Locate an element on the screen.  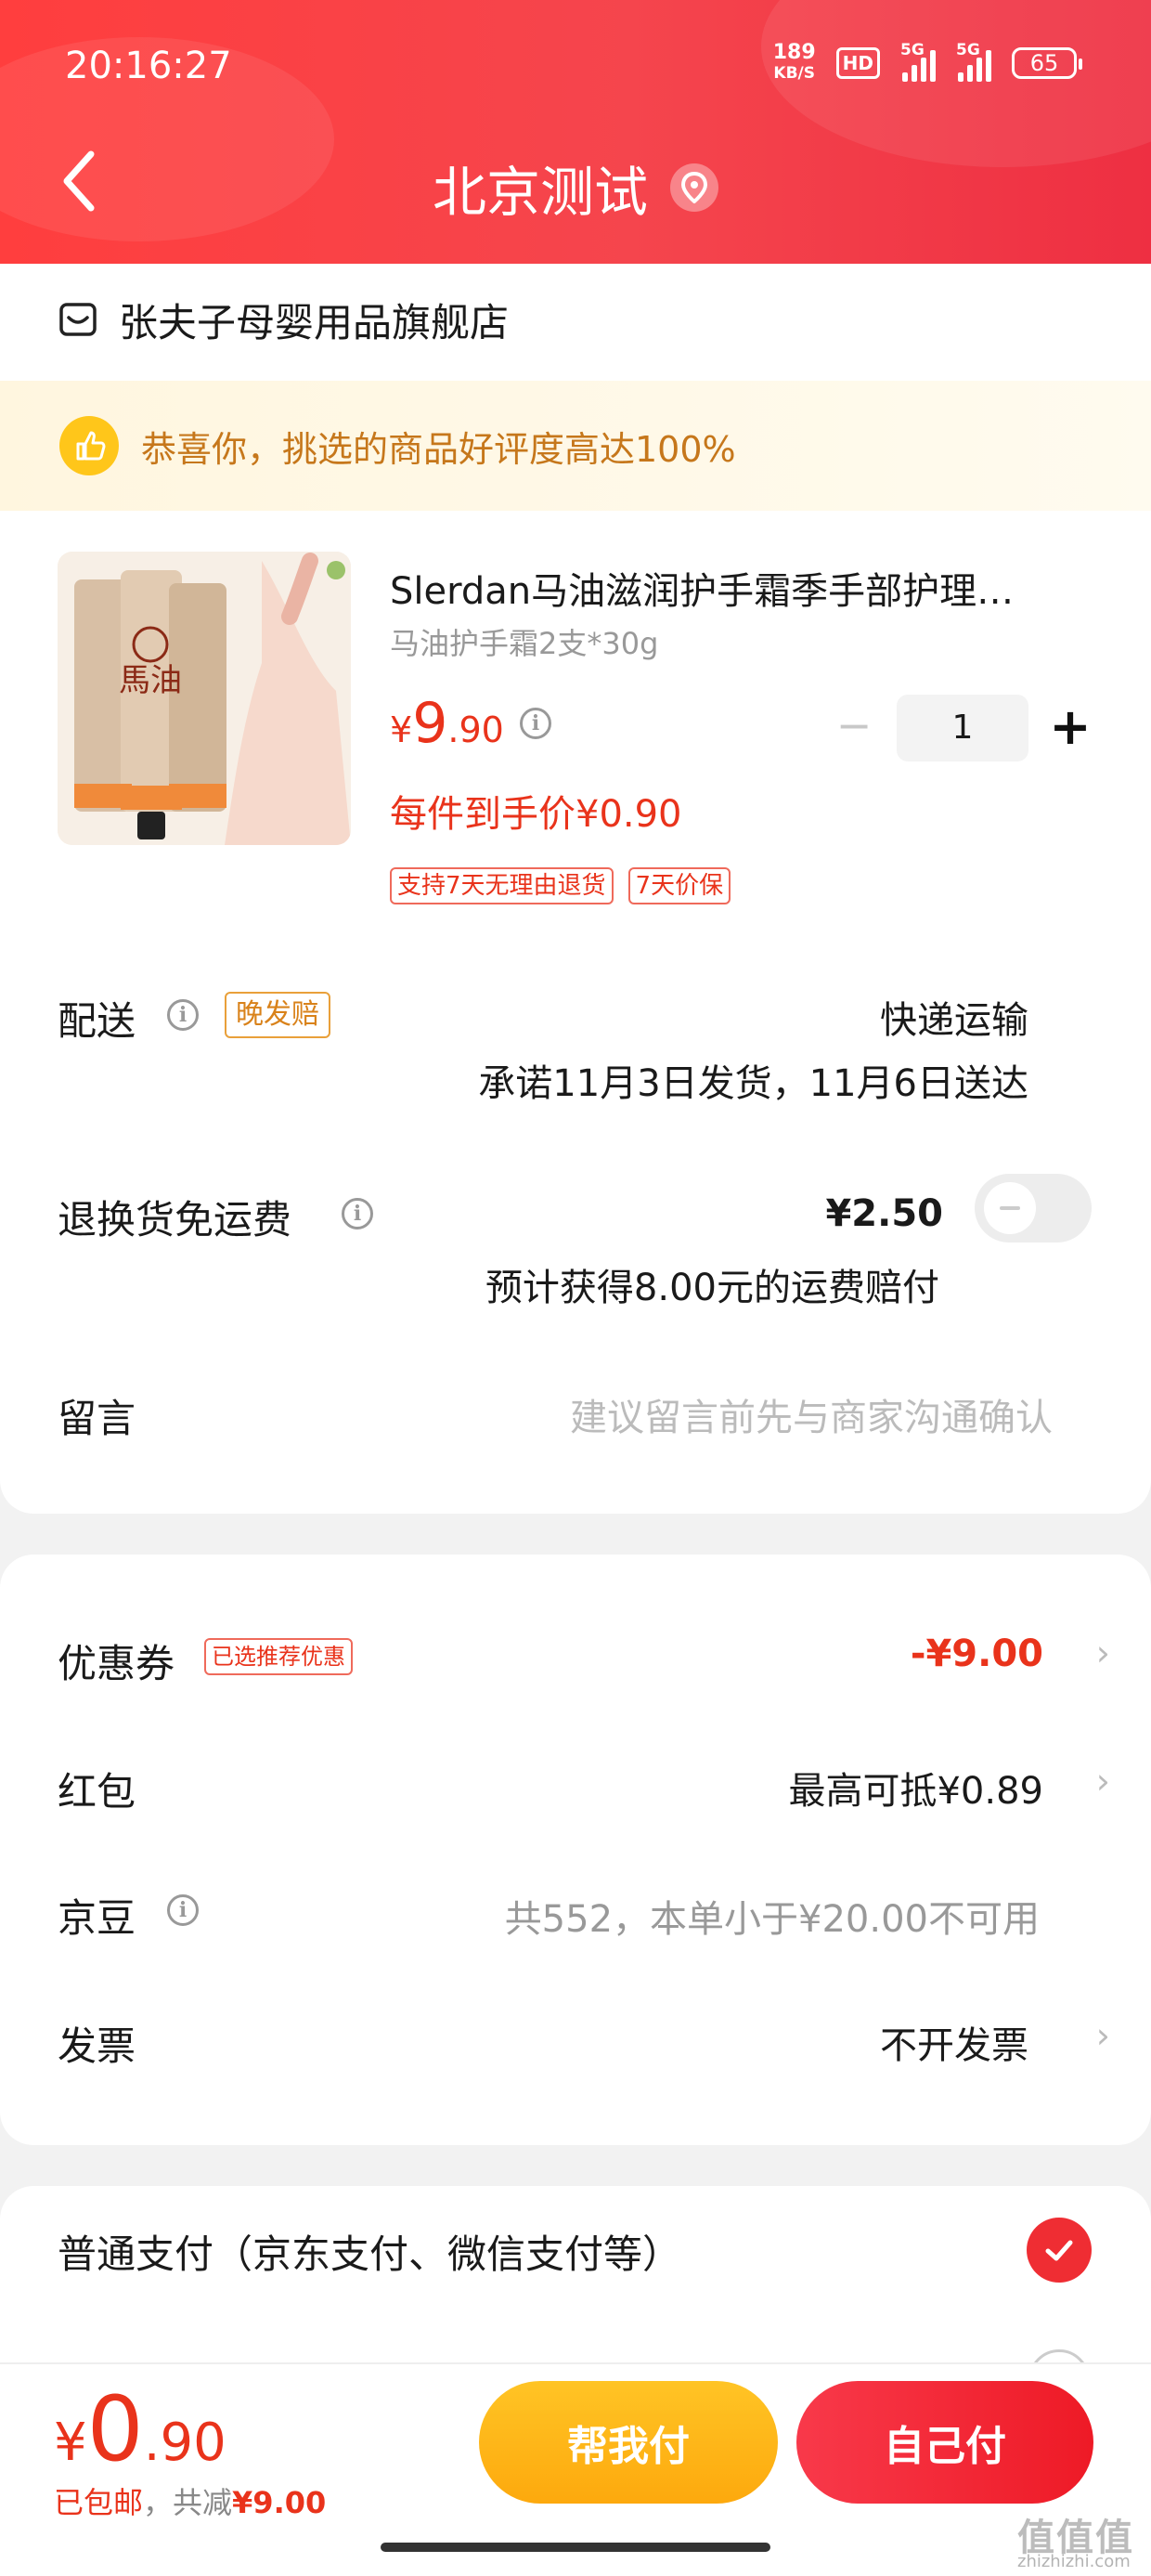
shipping-summary: 已包邮，共减¥9.00 is located at coordinates (190, 2500).